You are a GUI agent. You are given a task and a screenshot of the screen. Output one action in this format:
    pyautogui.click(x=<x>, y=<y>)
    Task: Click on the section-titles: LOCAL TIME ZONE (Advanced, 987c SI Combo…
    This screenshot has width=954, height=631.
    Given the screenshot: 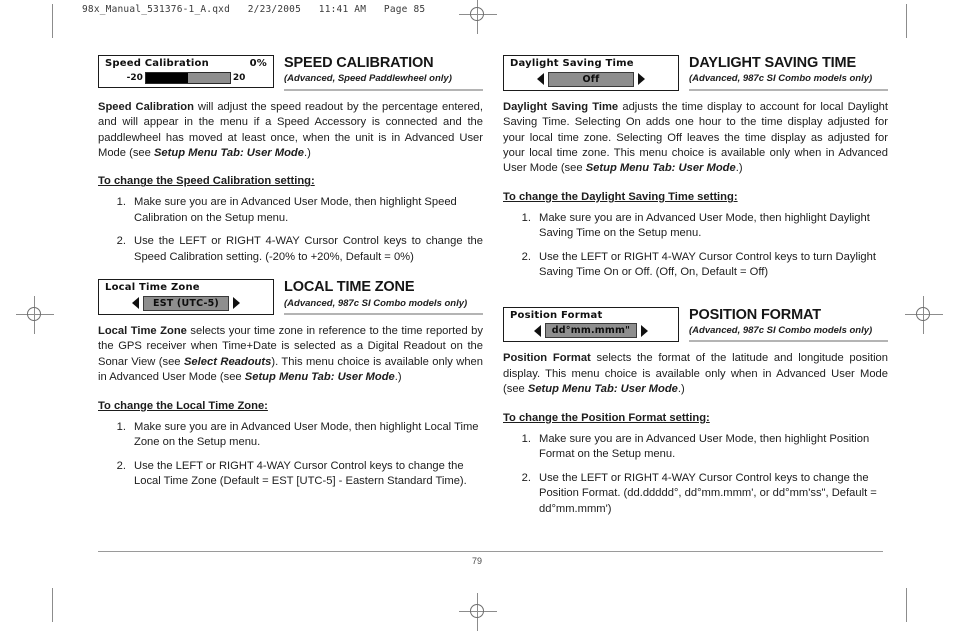 What is the action you would take?
    pyautogui.click(x=383, y=297)
    